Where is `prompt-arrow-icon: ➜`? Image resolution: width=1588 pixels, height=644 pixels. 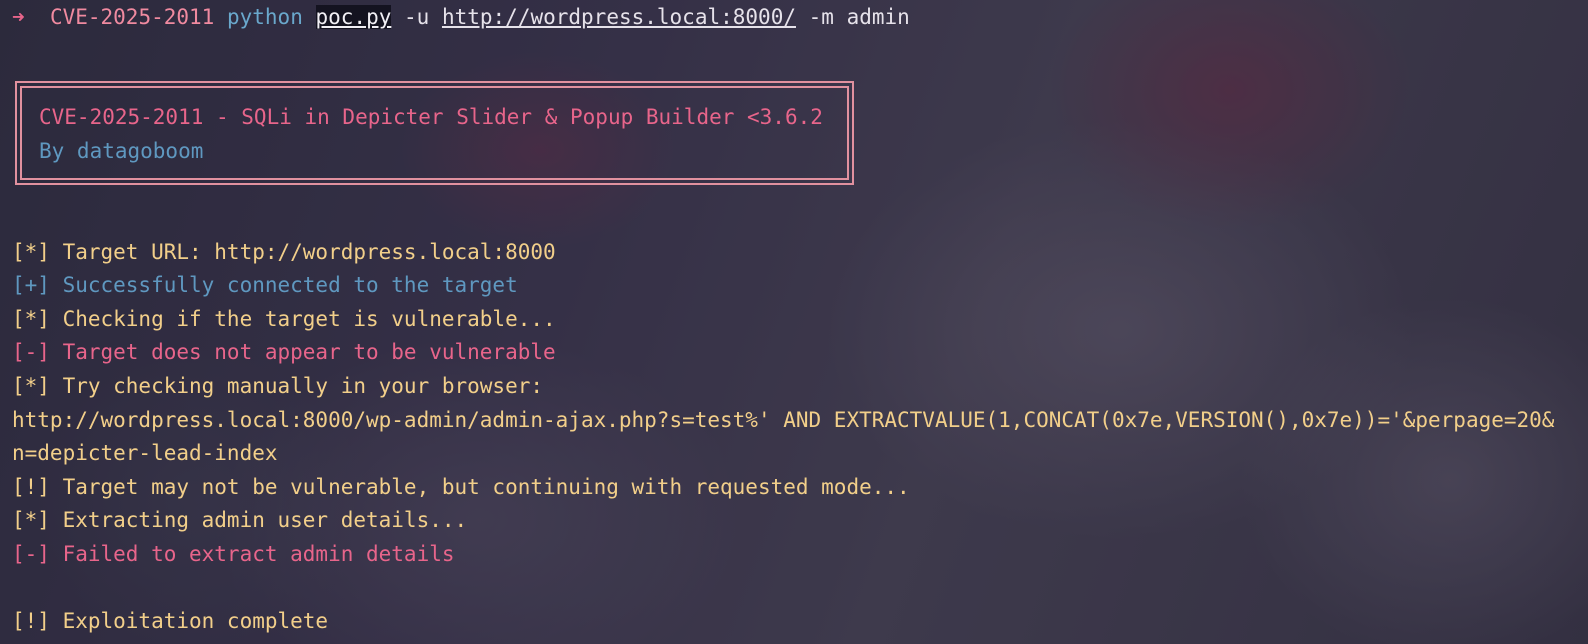 prompt-arrow-icon: ➜ is located at coordinates (18, 17).